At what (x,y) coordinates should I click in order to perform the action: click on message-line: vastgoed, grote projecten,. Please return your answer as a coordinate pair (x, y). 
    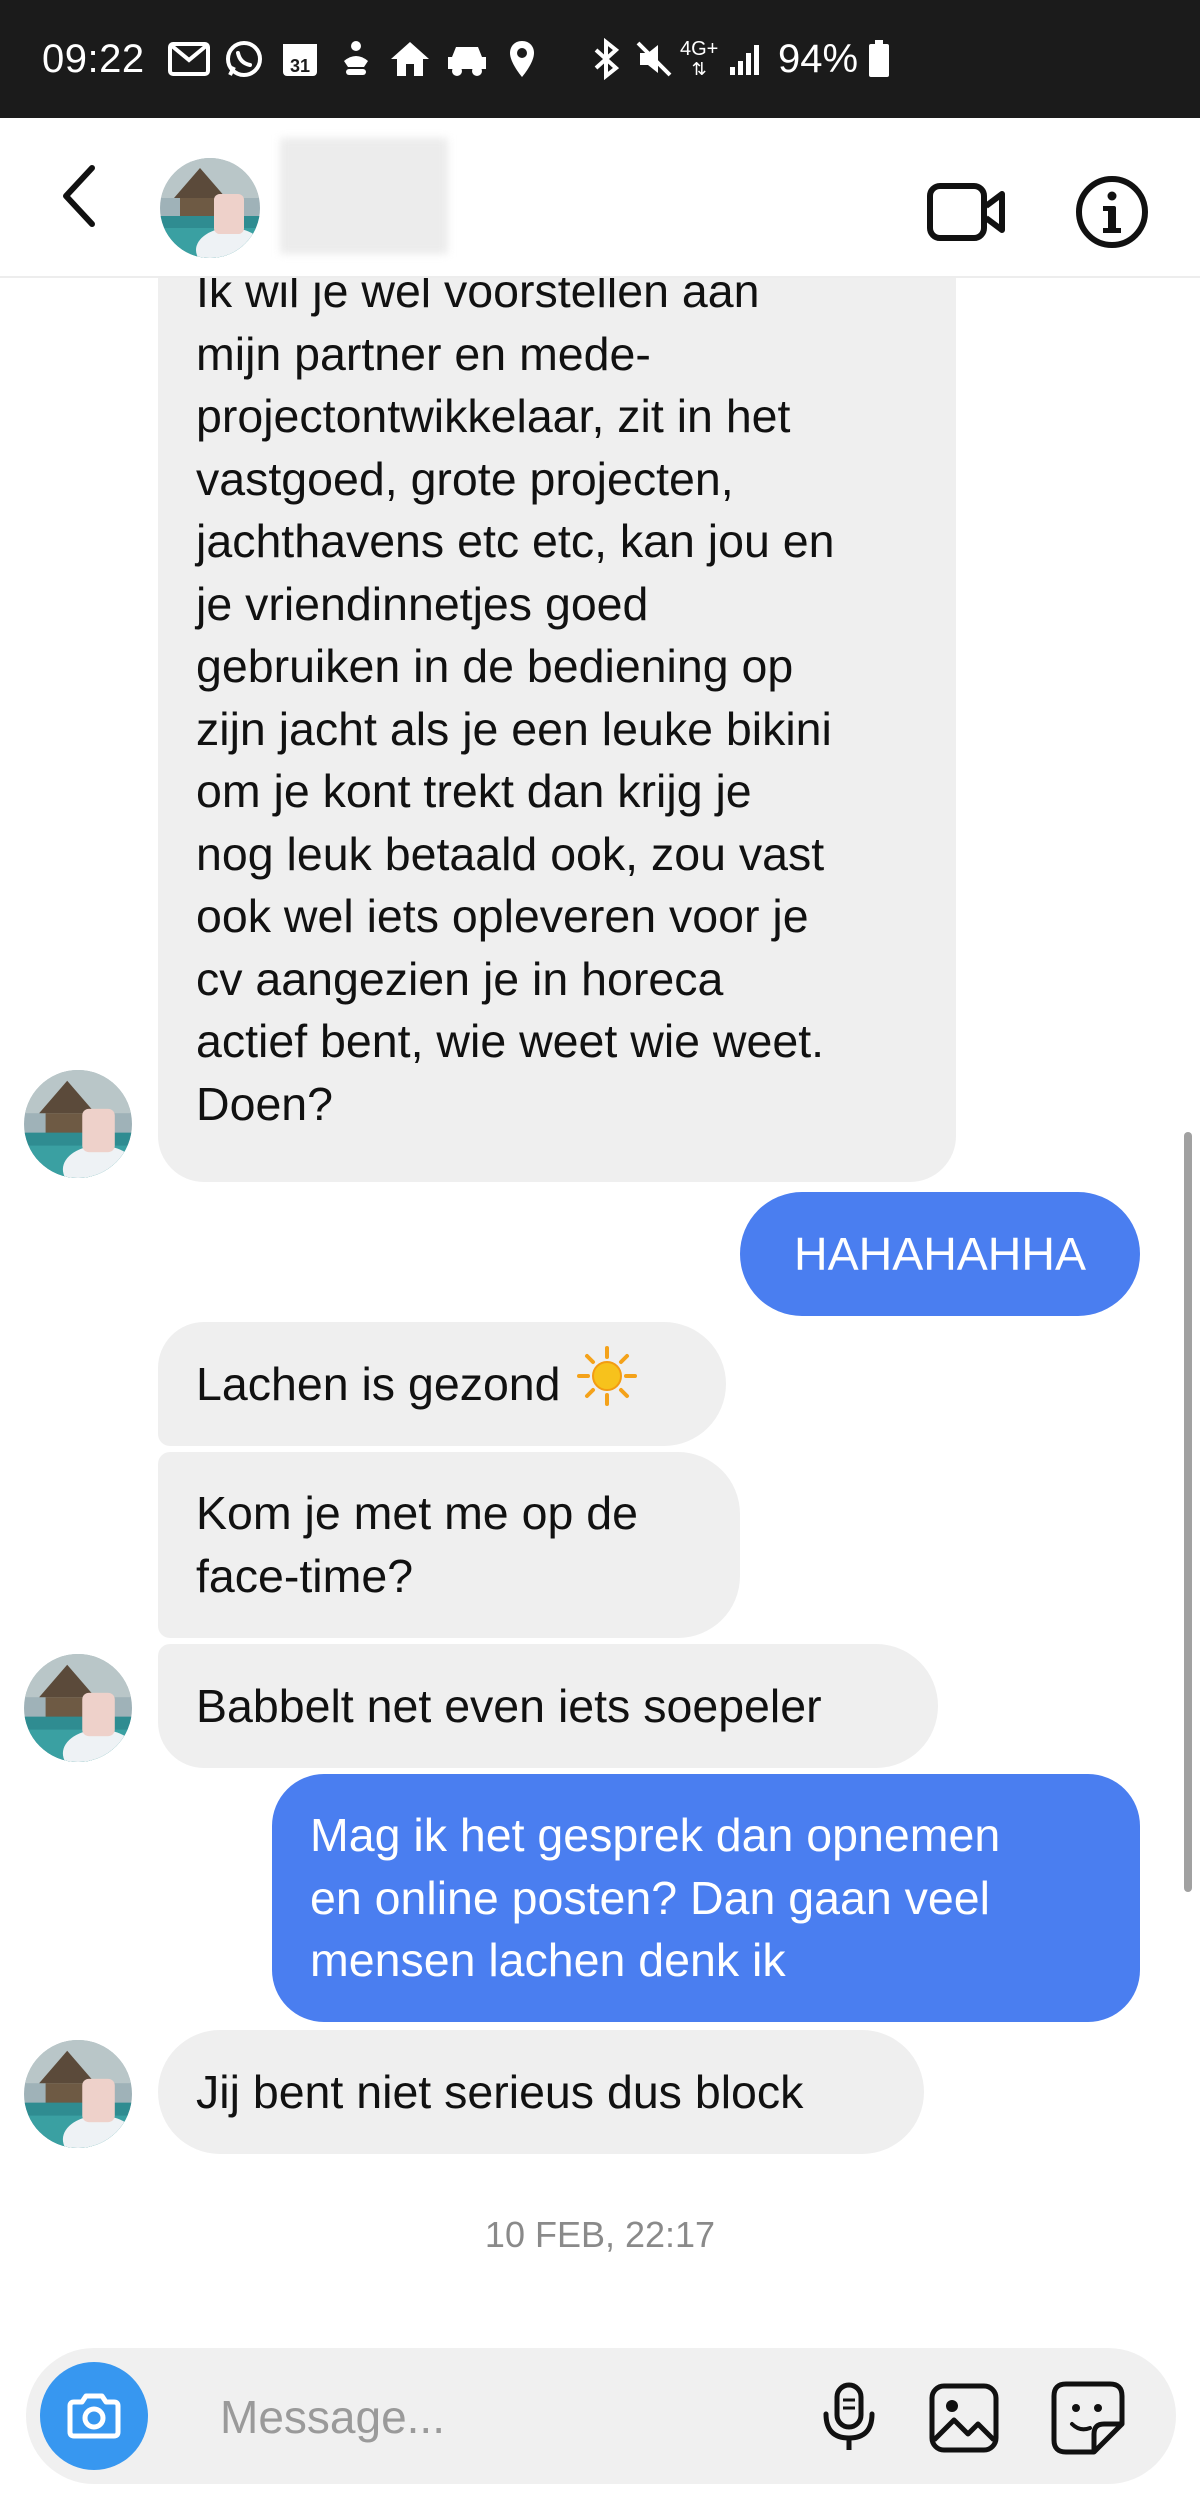
    Looking at the image, I should click on (465, 478).